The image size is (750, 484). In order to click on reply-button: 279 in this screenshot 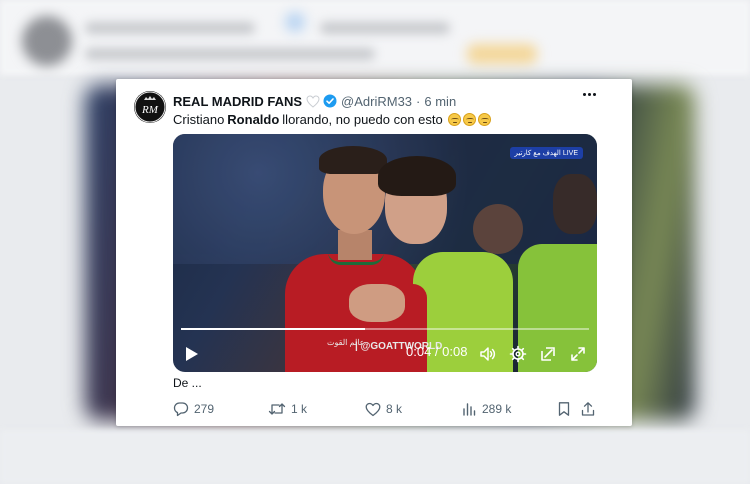, I will do `click(193, 409)`.